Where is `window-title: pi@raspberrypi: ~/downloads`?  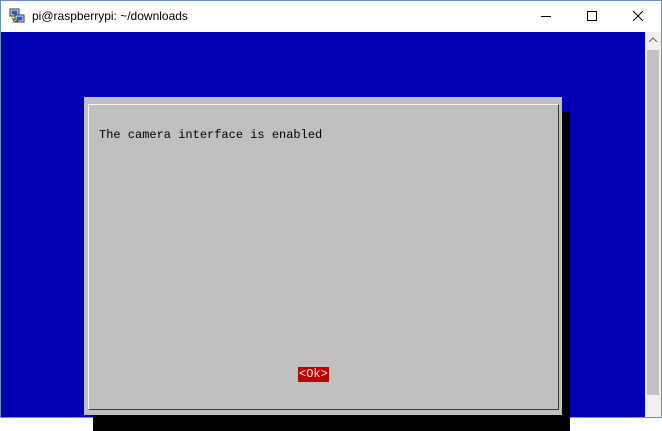
window-title: pi@raspberrypi: ~/downloads is located at coordinates (110, 16).